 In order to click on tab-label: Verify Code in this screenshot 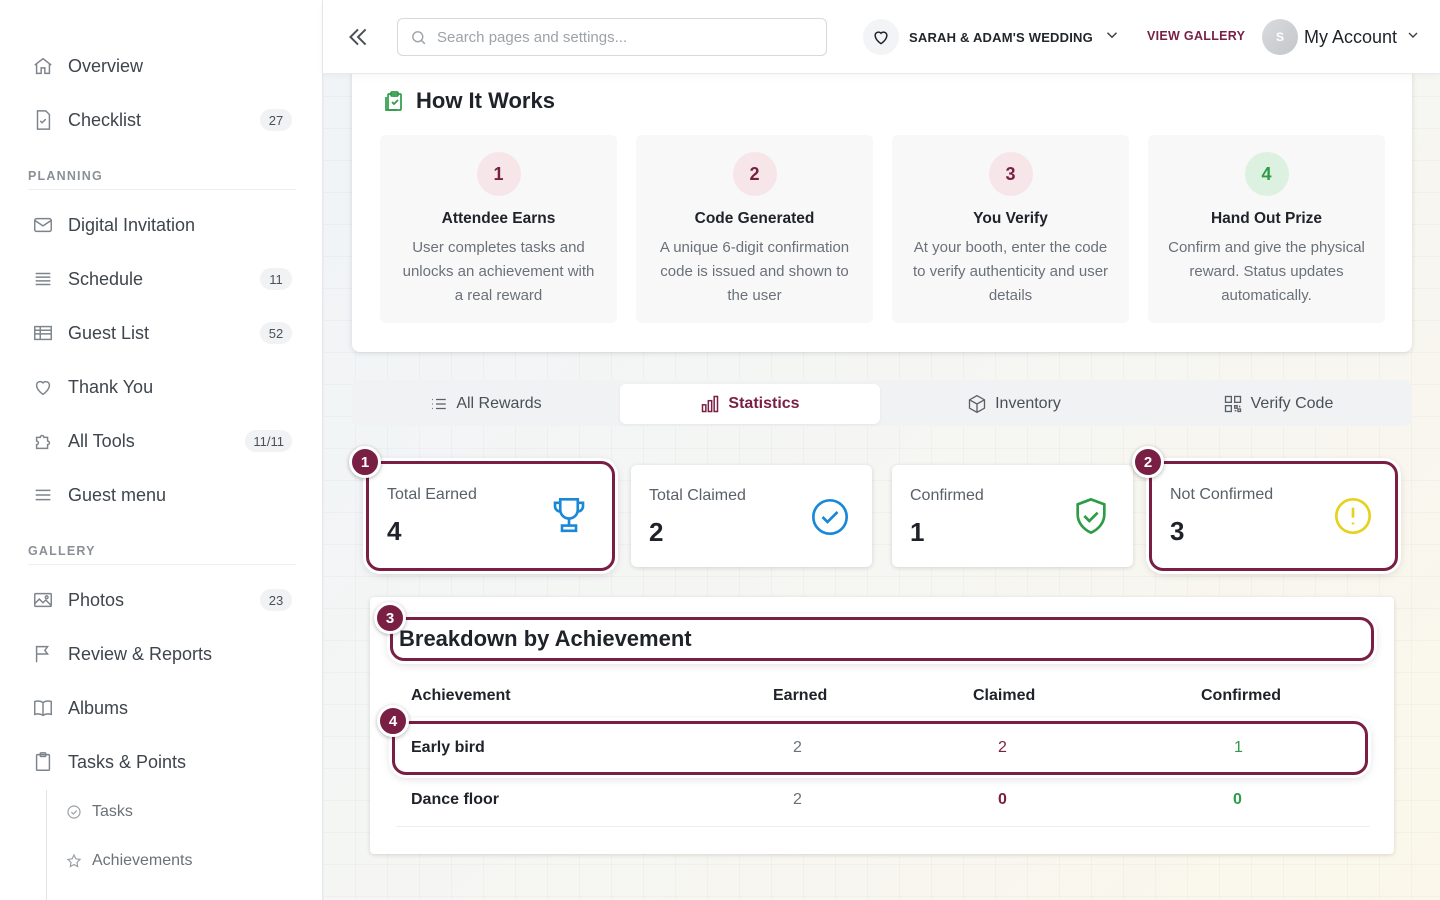, I will do `click(1292, 403)`.